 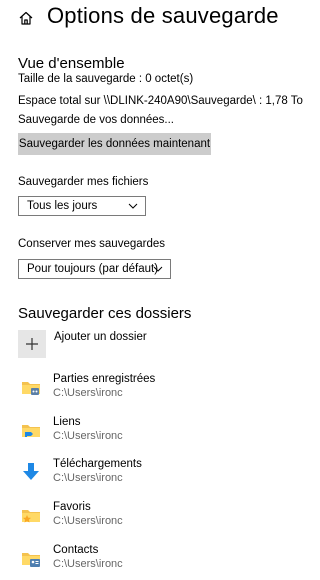 What do you see at coordinates (31, 471) in the screenshot?
I see `downloads-icon` at bounding box center [31, 471].